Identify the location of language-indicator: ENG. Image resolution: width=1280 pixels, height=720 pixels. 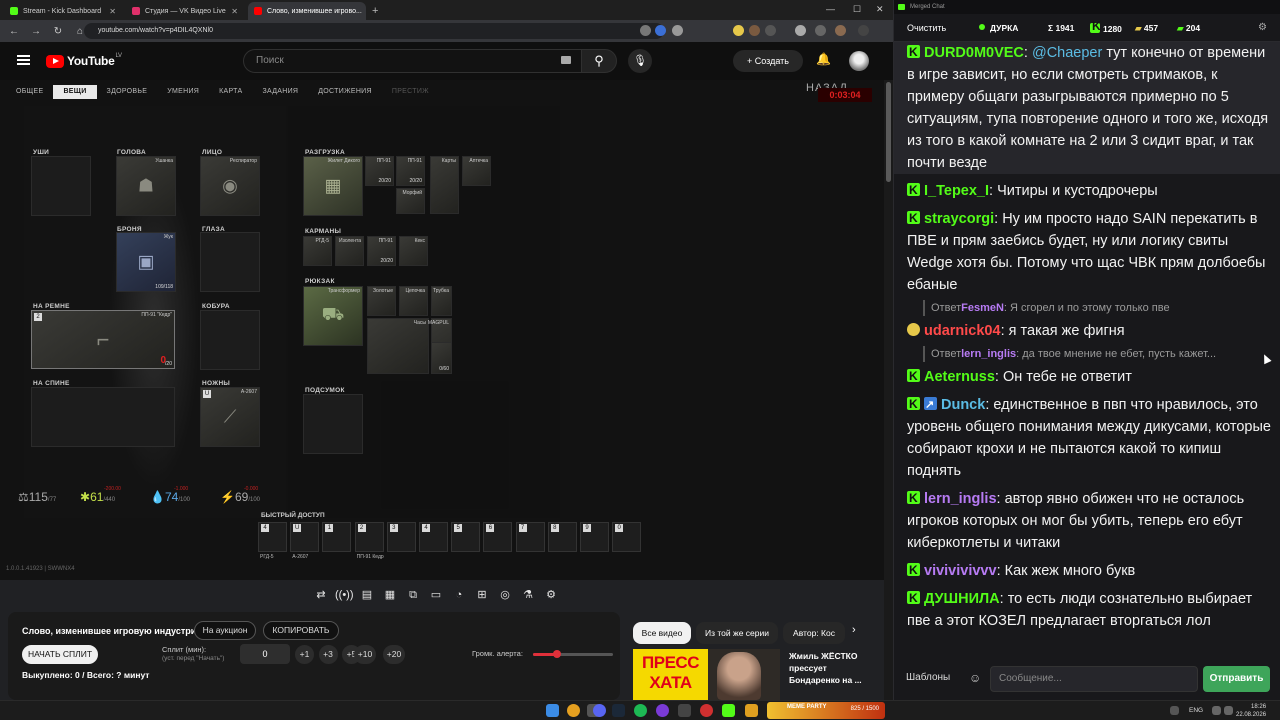
(1196, 710).